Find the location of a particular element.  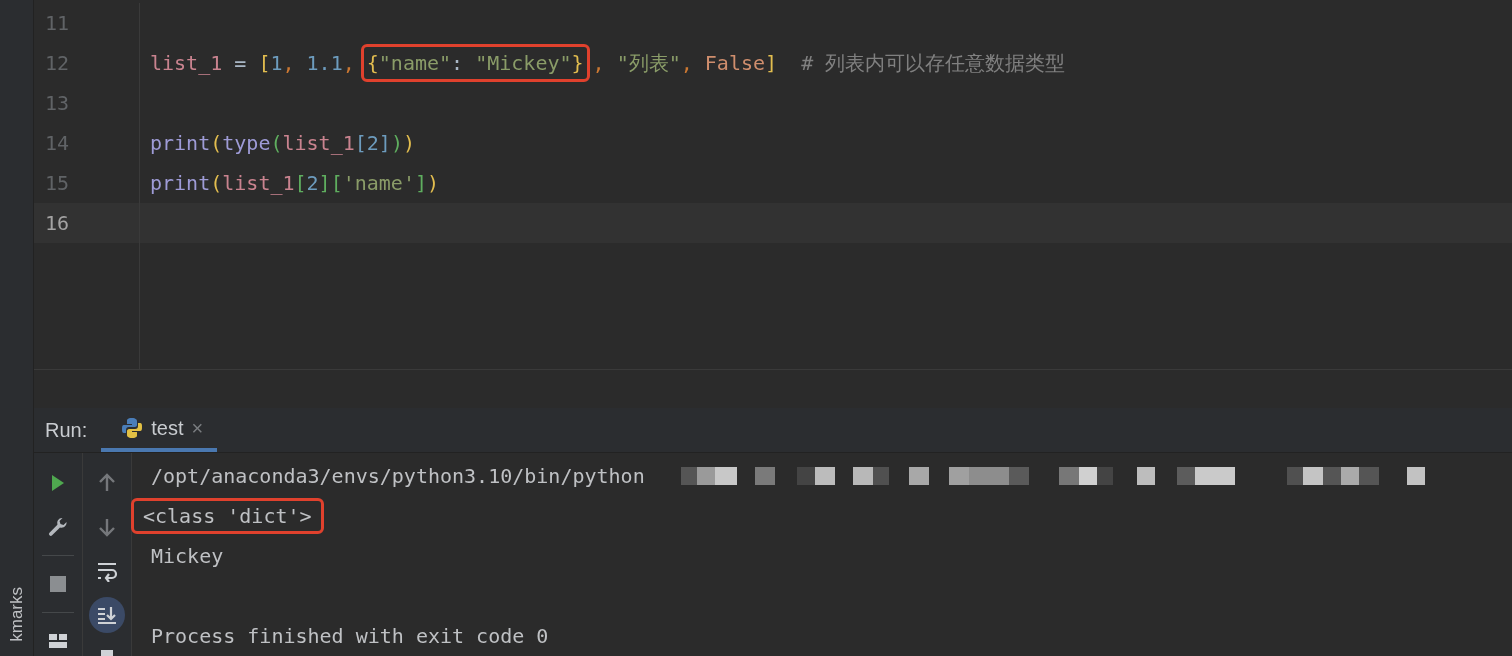

wrench-icon is located at coordinates (58, 527).